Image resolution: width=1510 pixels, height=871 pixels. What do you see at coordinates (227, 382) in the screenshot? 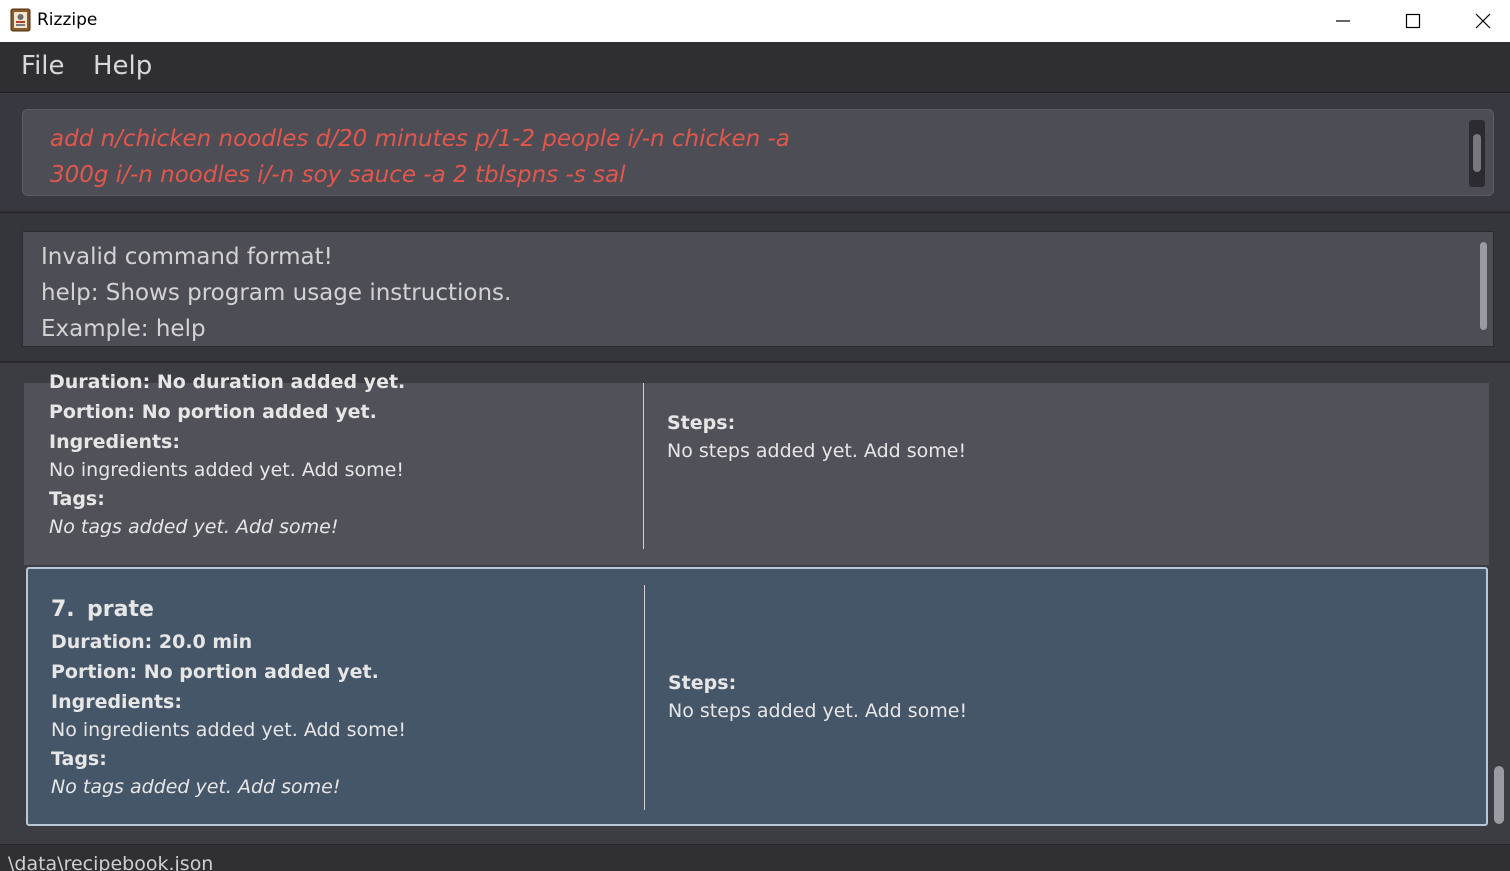
I see `recipe-duration: Duration: No duration added yet.` at bounding box center [227, 382].